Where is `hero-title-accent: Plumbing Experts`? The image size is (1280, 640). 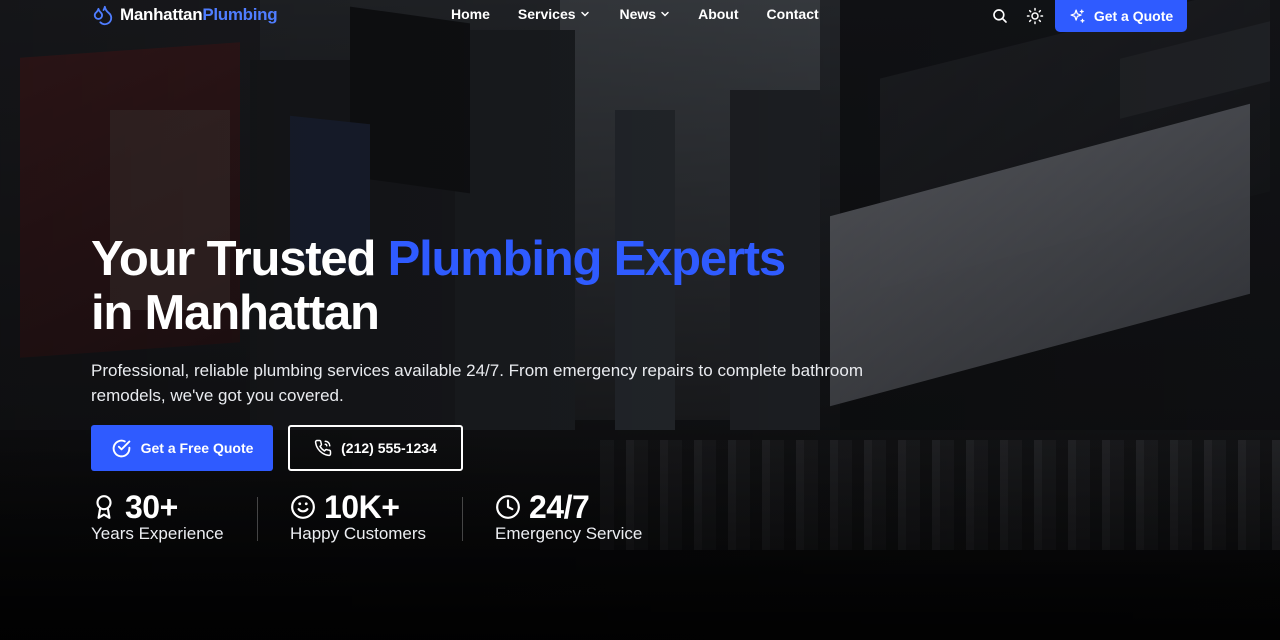
hero-title-accent: Plumbing Experts is located at coordinates (587, 259).